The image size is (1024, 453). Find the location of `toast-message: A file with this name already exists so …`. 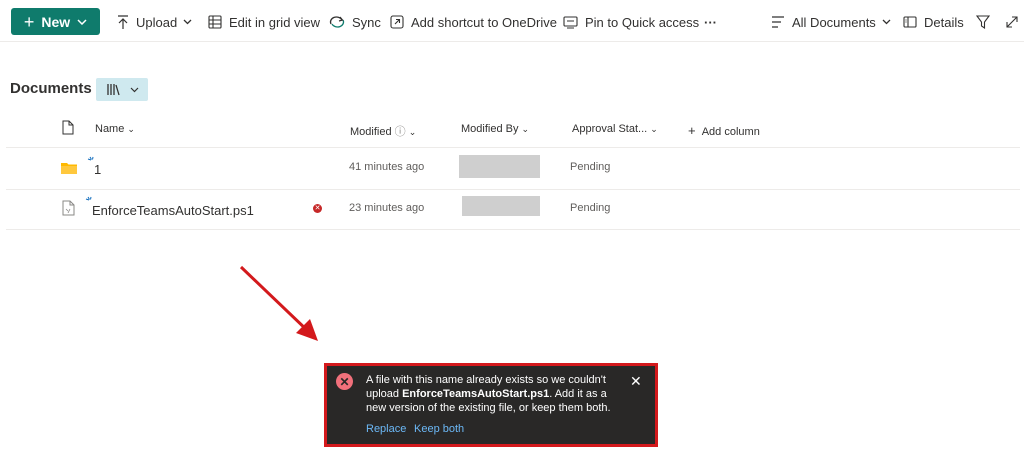

toast-message: A file with this name already exists so … is located at coordinates (494, 394).